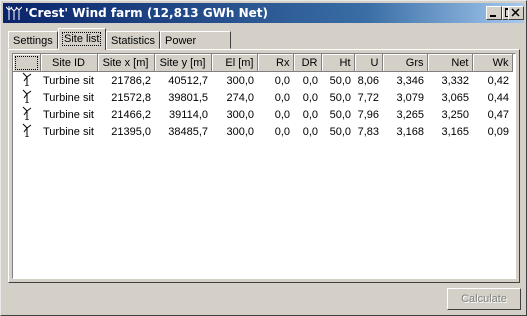 This screenshot has width=527, height=316. I want to click on cell-net: 3,065, so click(455, 97).